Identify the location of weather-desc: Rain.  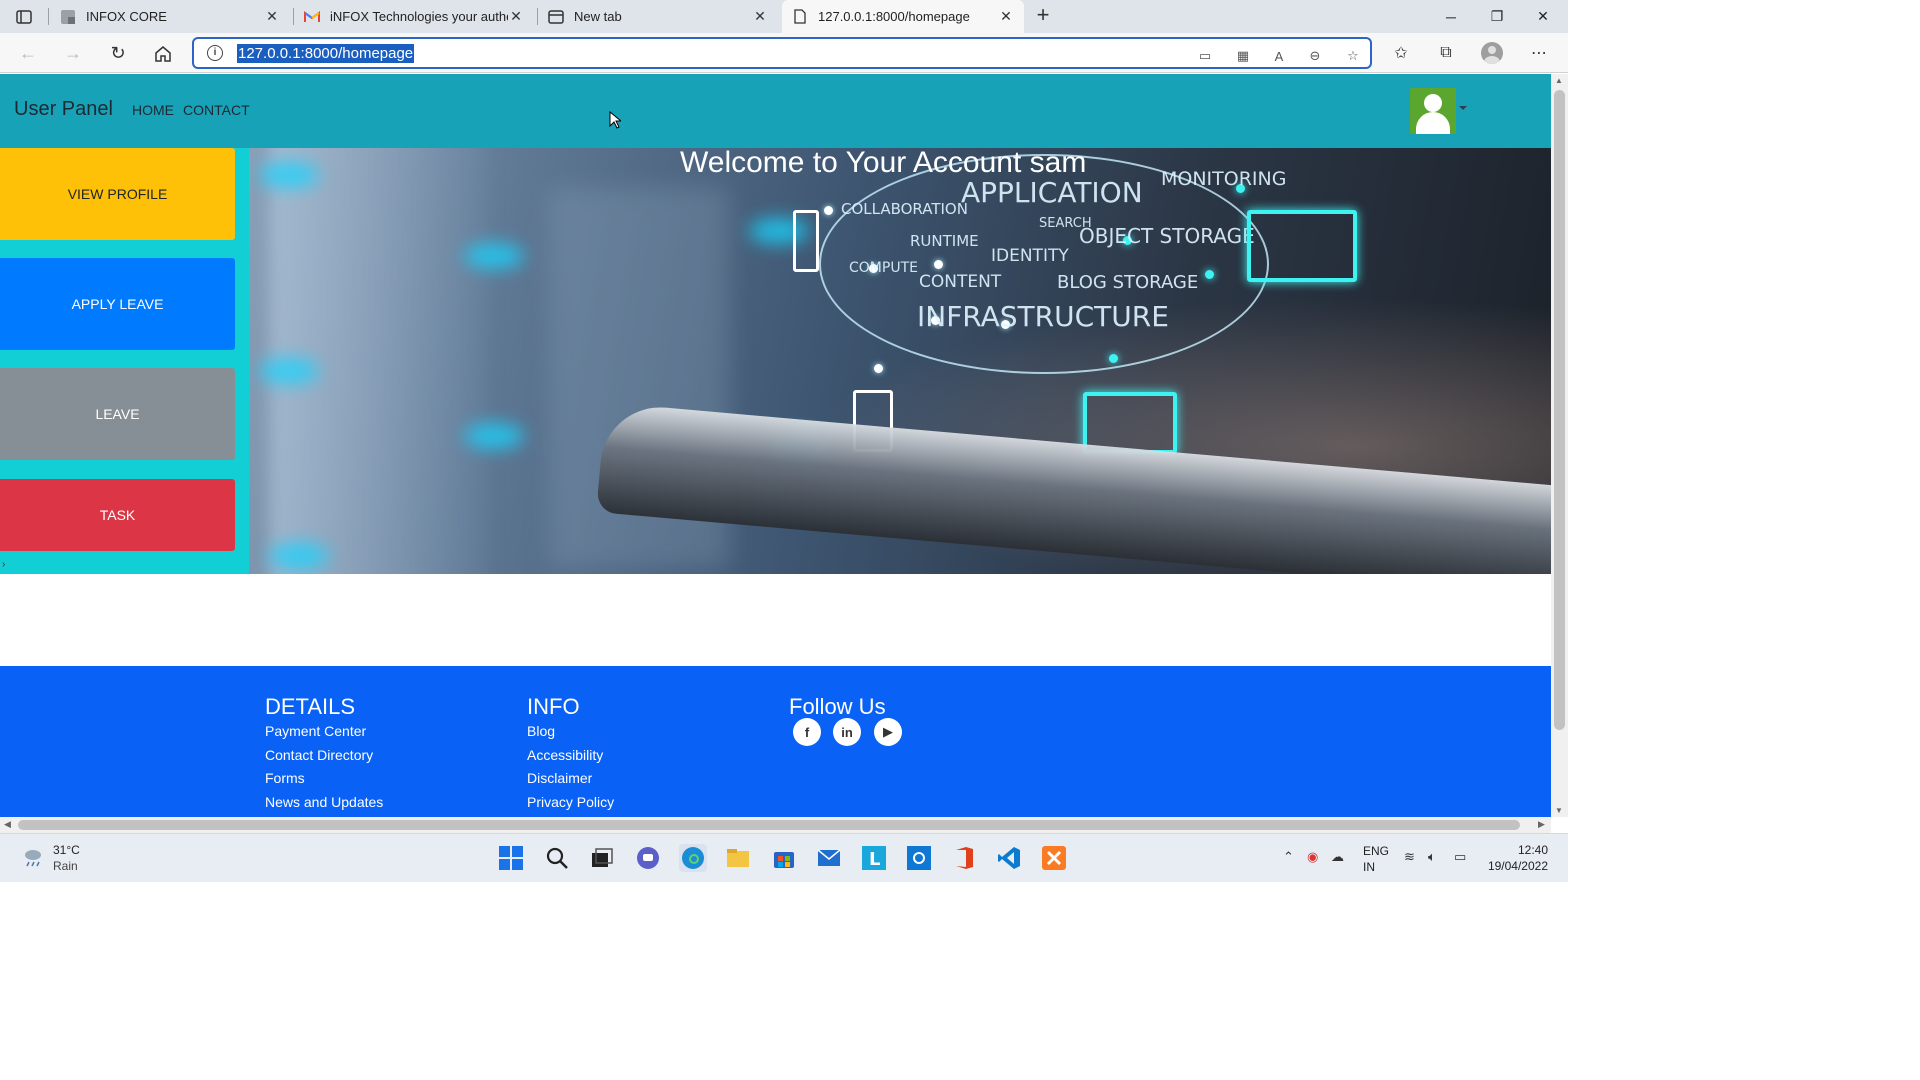
(65, 866).